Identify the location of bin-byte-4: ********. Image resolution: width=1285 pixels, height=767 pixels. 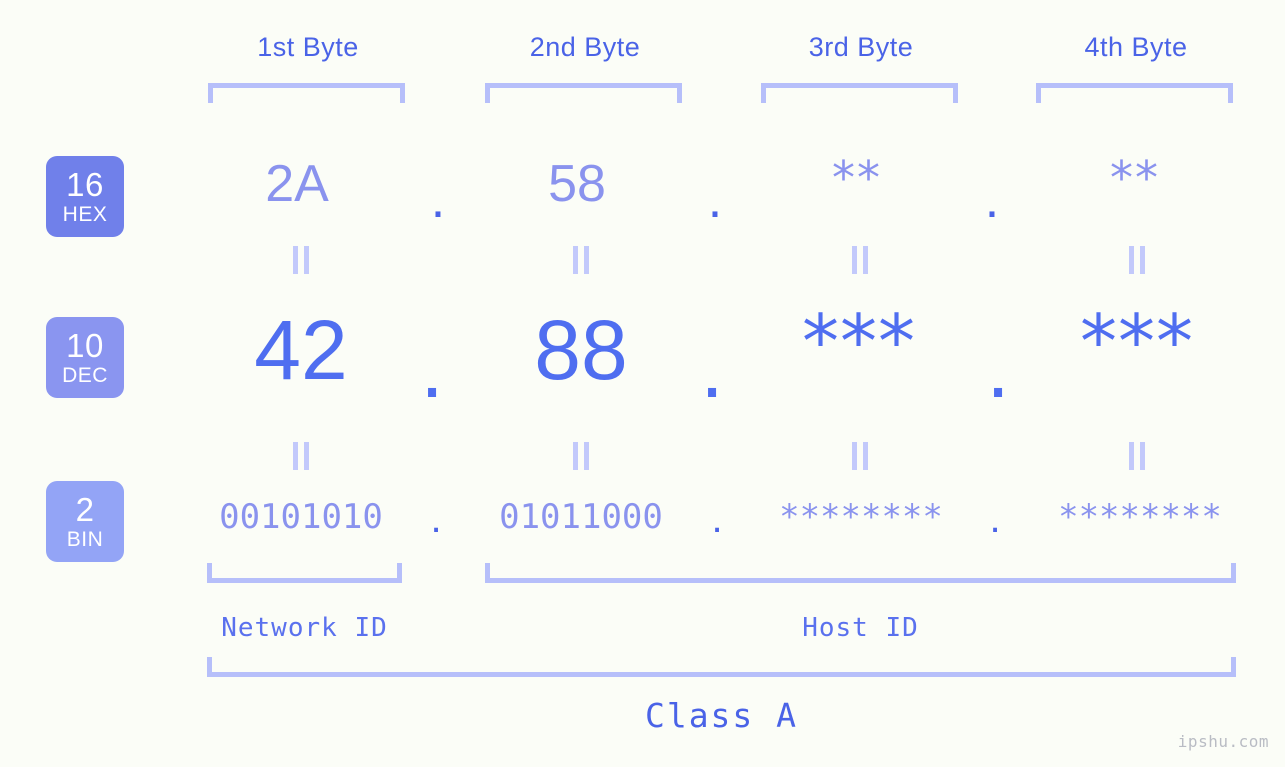
(1140, 517).